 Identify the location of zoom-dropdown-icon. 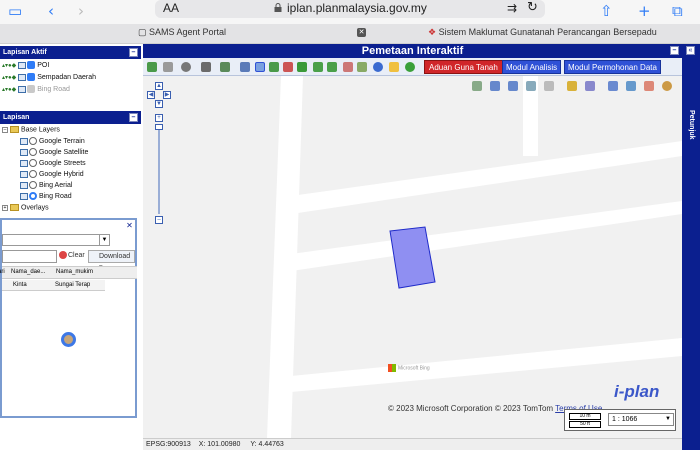
(186, 67).